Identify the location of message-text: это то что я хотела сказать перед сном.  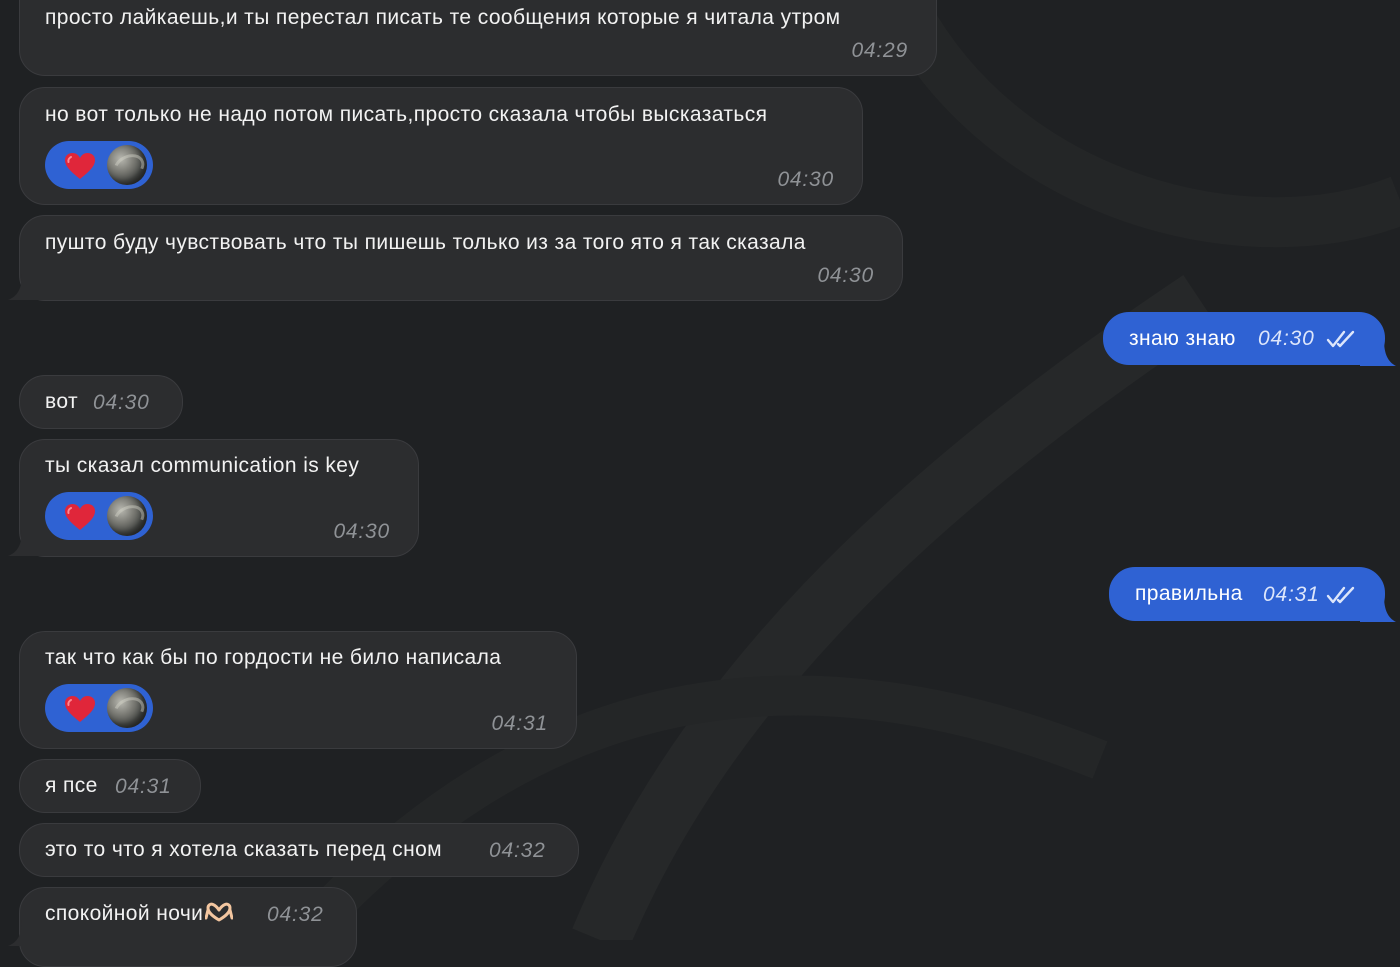
(243, 849).